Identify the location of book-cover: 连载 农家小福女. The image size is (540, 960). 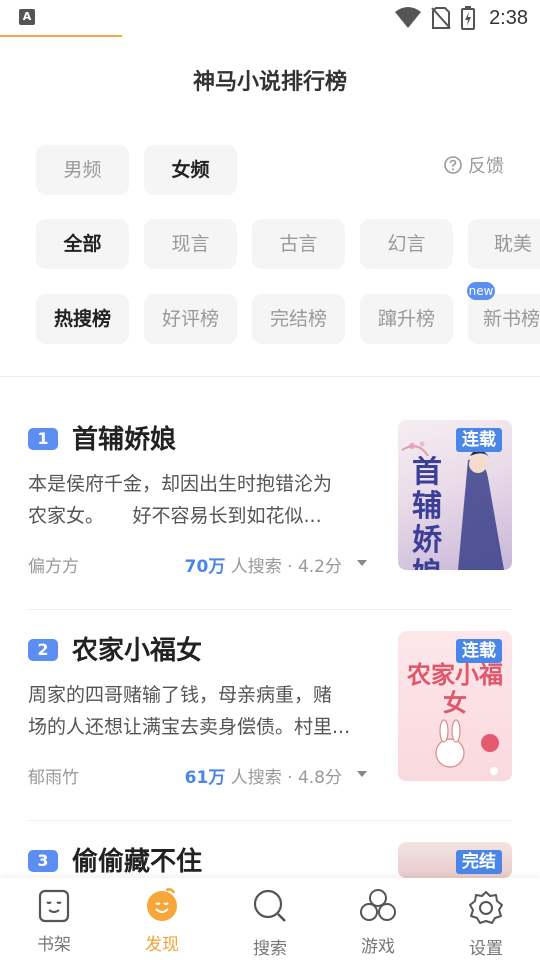
(455, 706).